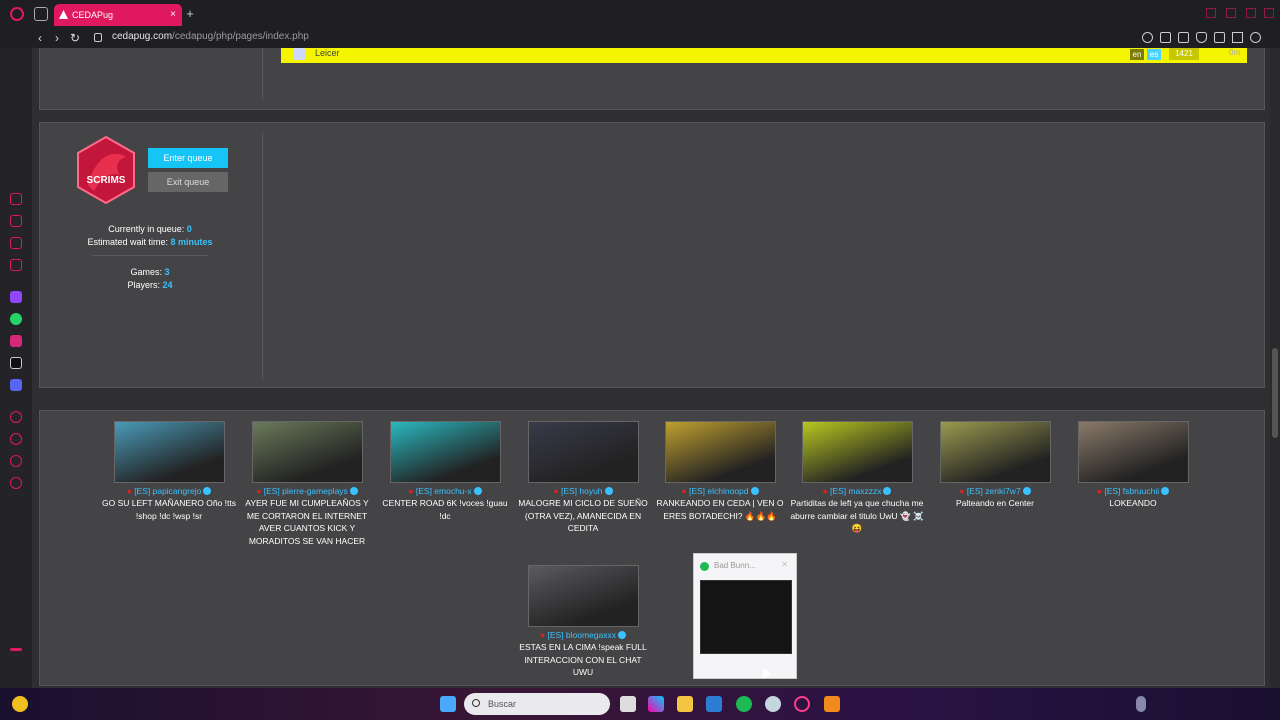 Image resolution: width=1280 pixels, height=720 pixels. What do you see at coordinates (832, 704) in the screenshot?
I see `app-icon-orange` at bounding box center [832, 704].